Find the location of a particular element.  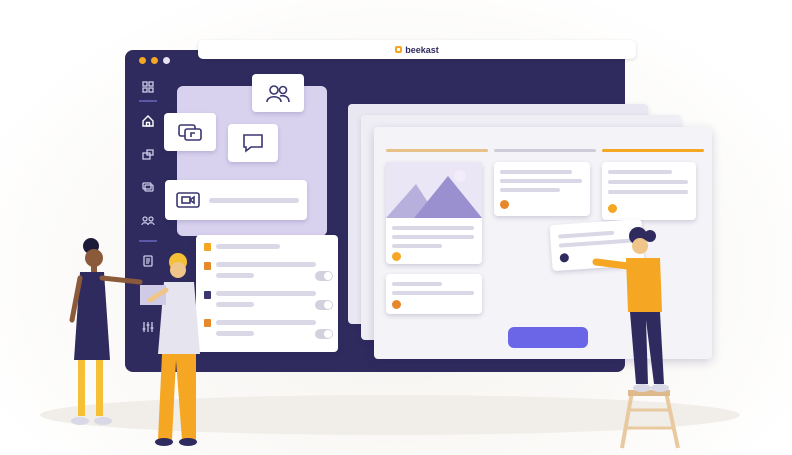

person-with-laptop-figure is located at coordinates (170, 349).